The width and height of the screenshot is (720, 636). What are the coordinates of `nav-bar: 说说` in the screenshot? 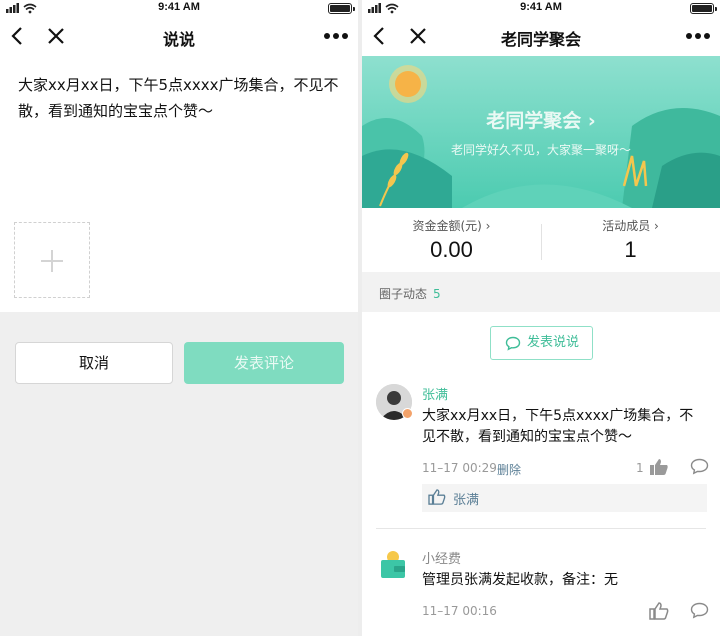 It's located at (179, 36).